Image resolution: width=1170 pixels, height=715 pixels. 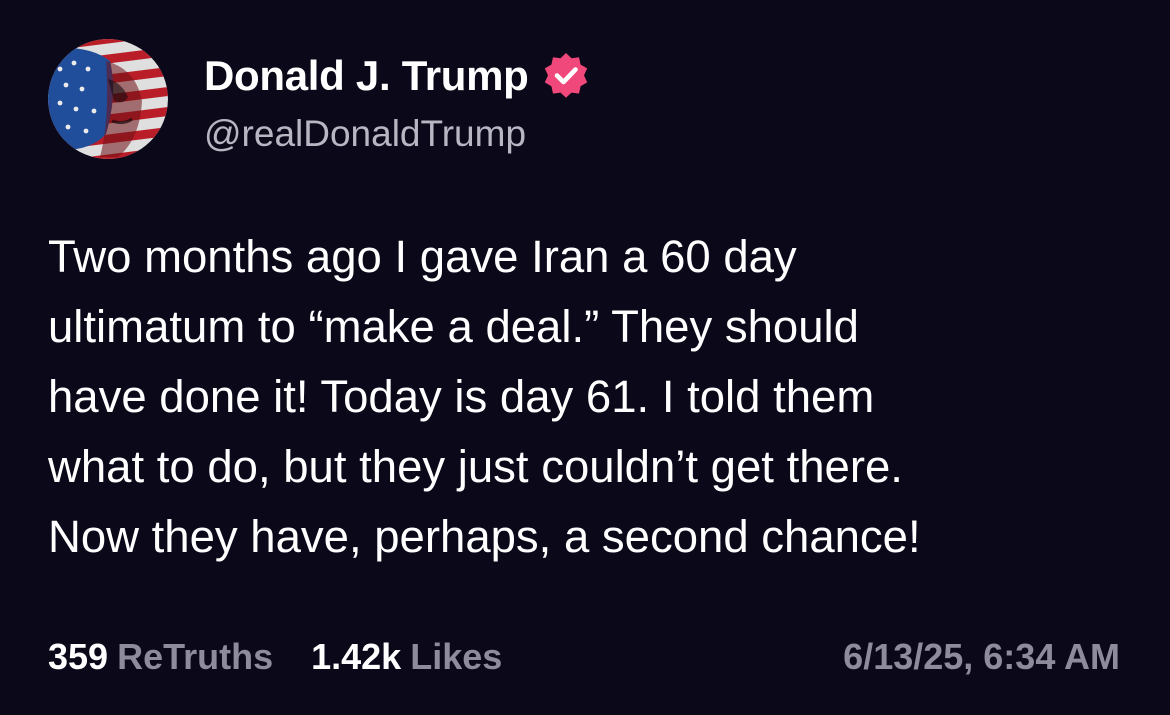 What do you see at coordinates (565, 75) in the screenshot?
I see `verified-badge-icon` at bounding box center [565, 75].